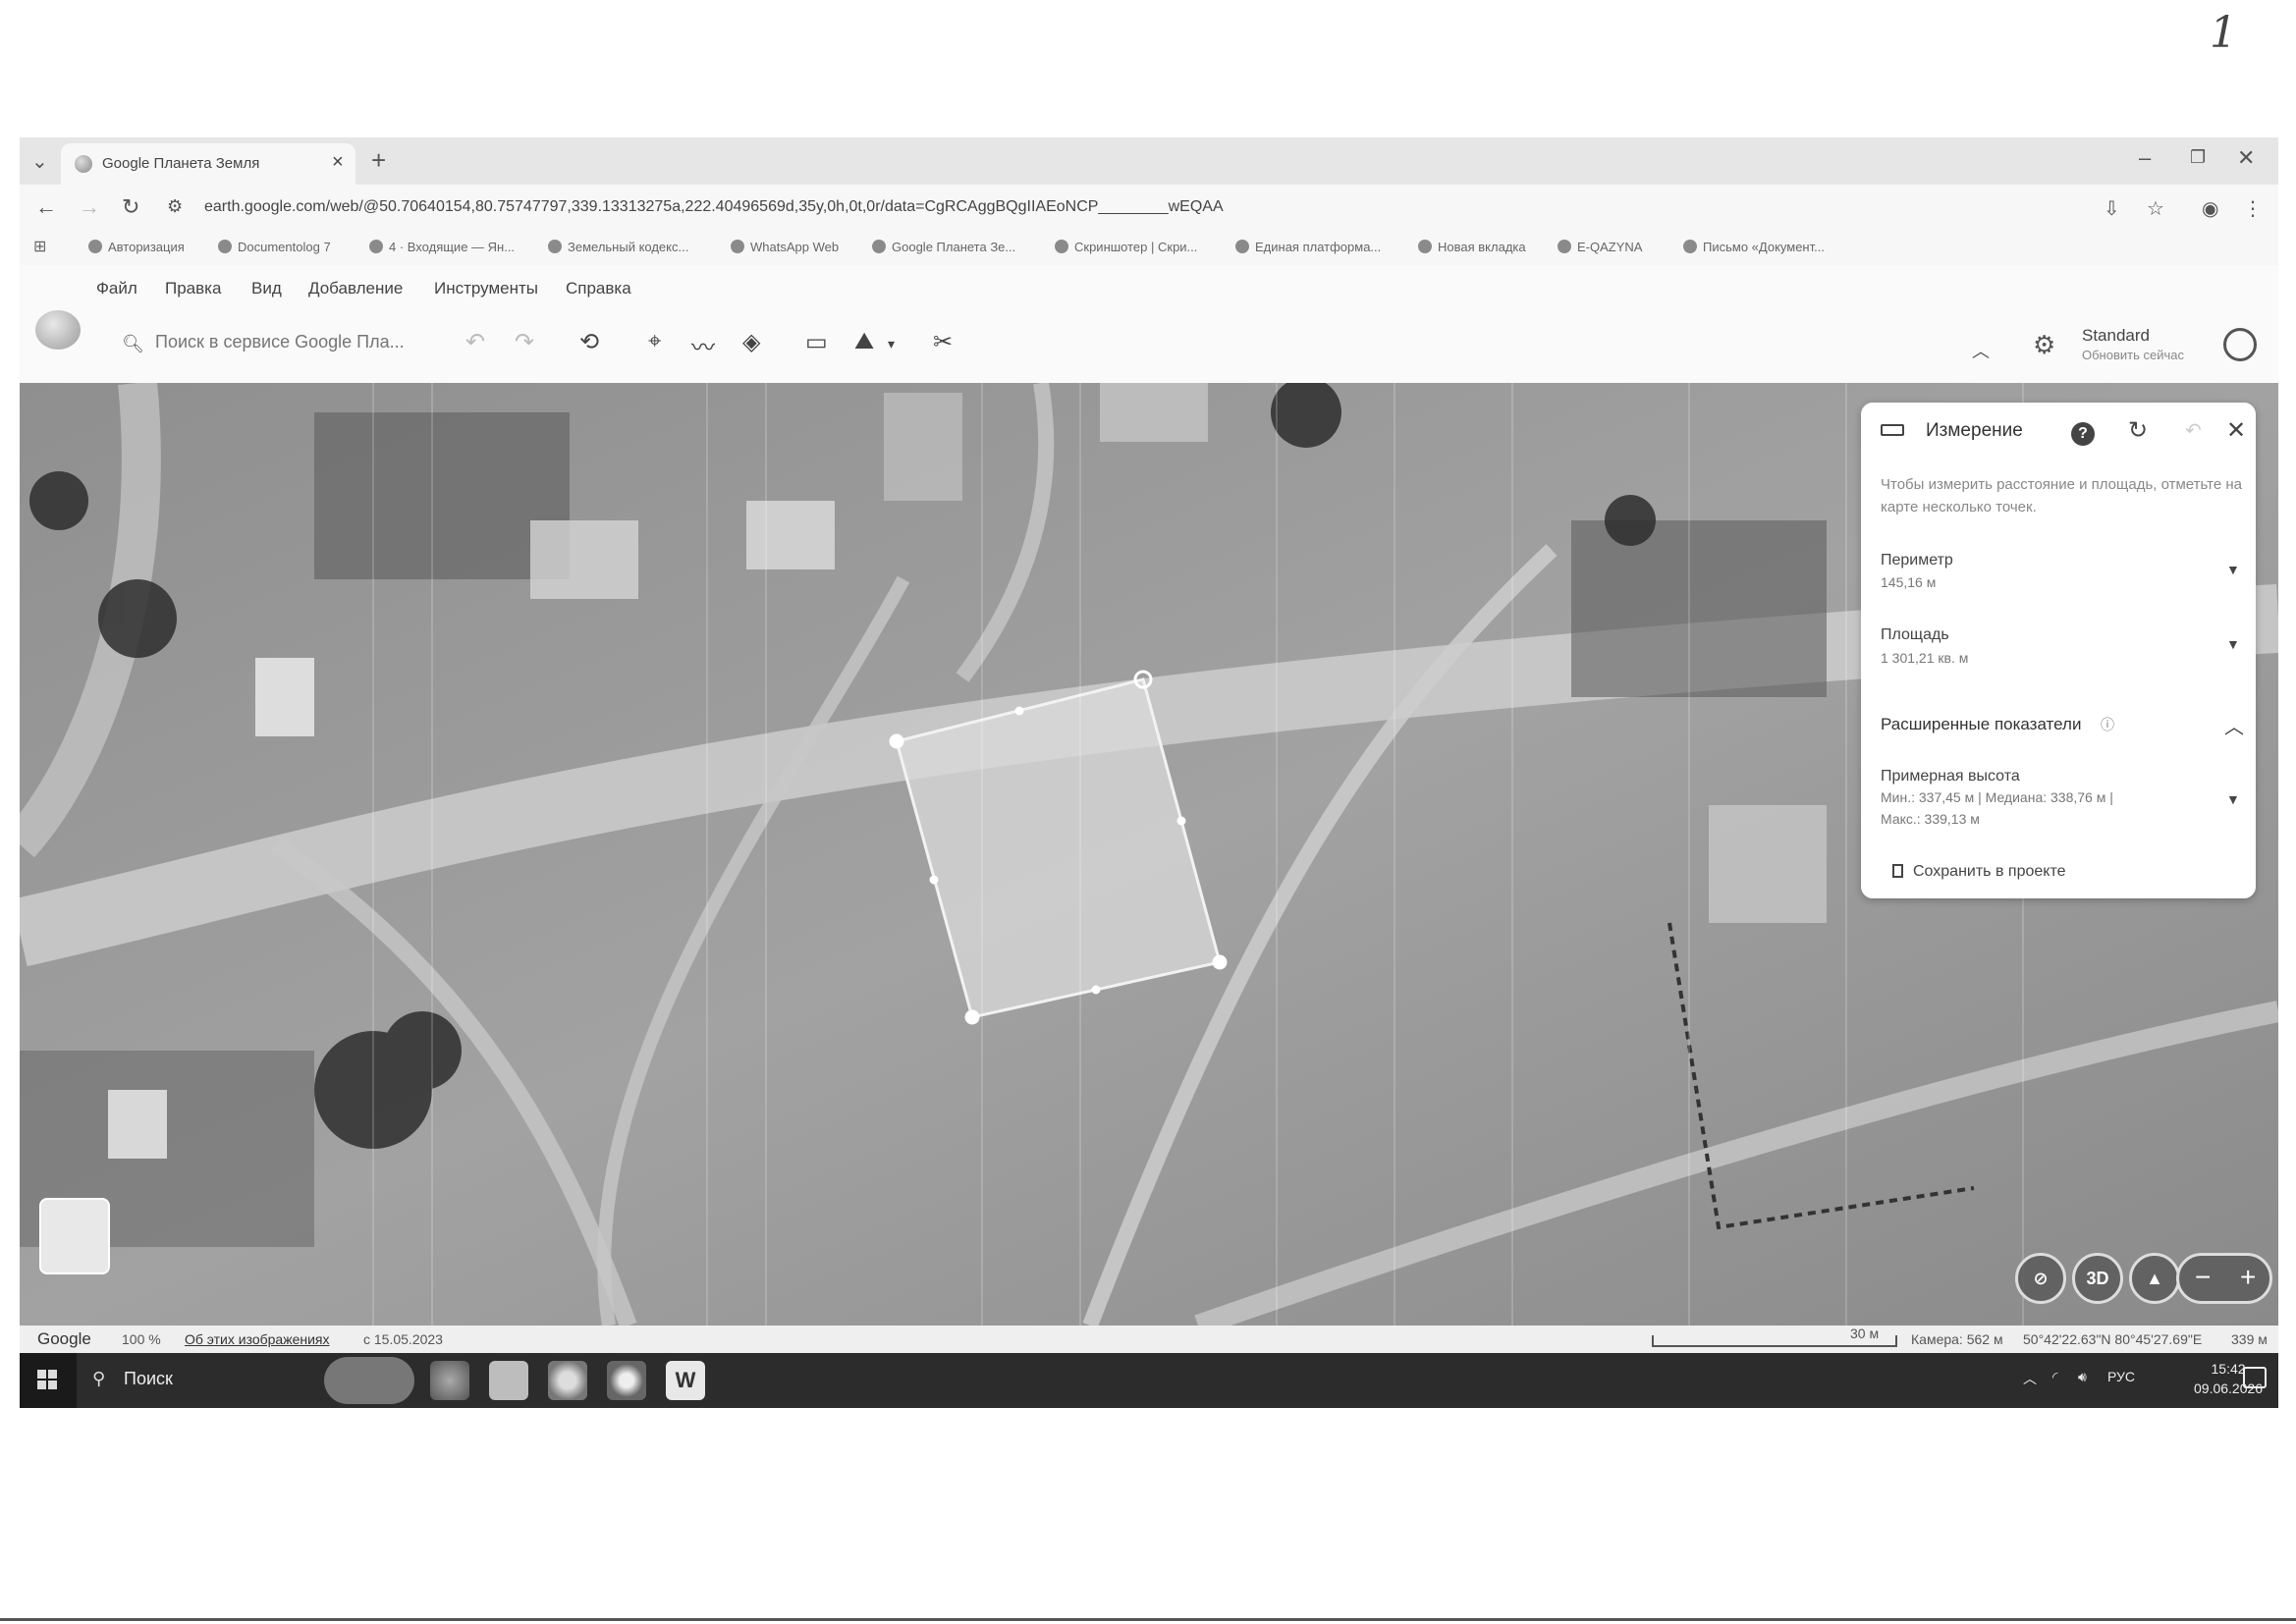 This screenshot has width=2296, height=1624. Describe the element at coordinates (785, 247) in the screenshot. I see `bookmark-item: WhatsApp Web` at that location.